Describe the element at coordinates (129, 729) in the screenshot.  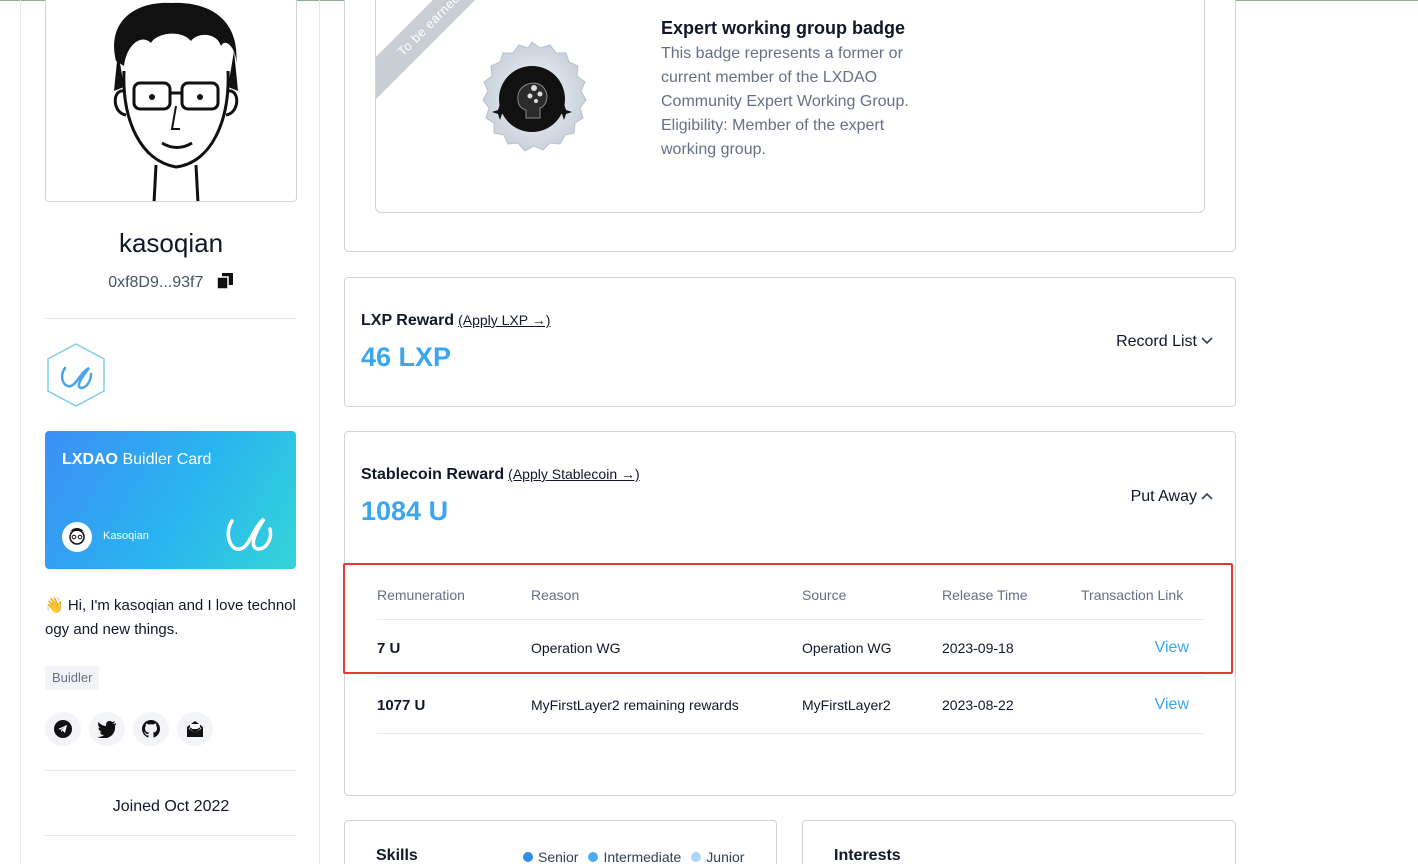
I see `social-links` at that location.